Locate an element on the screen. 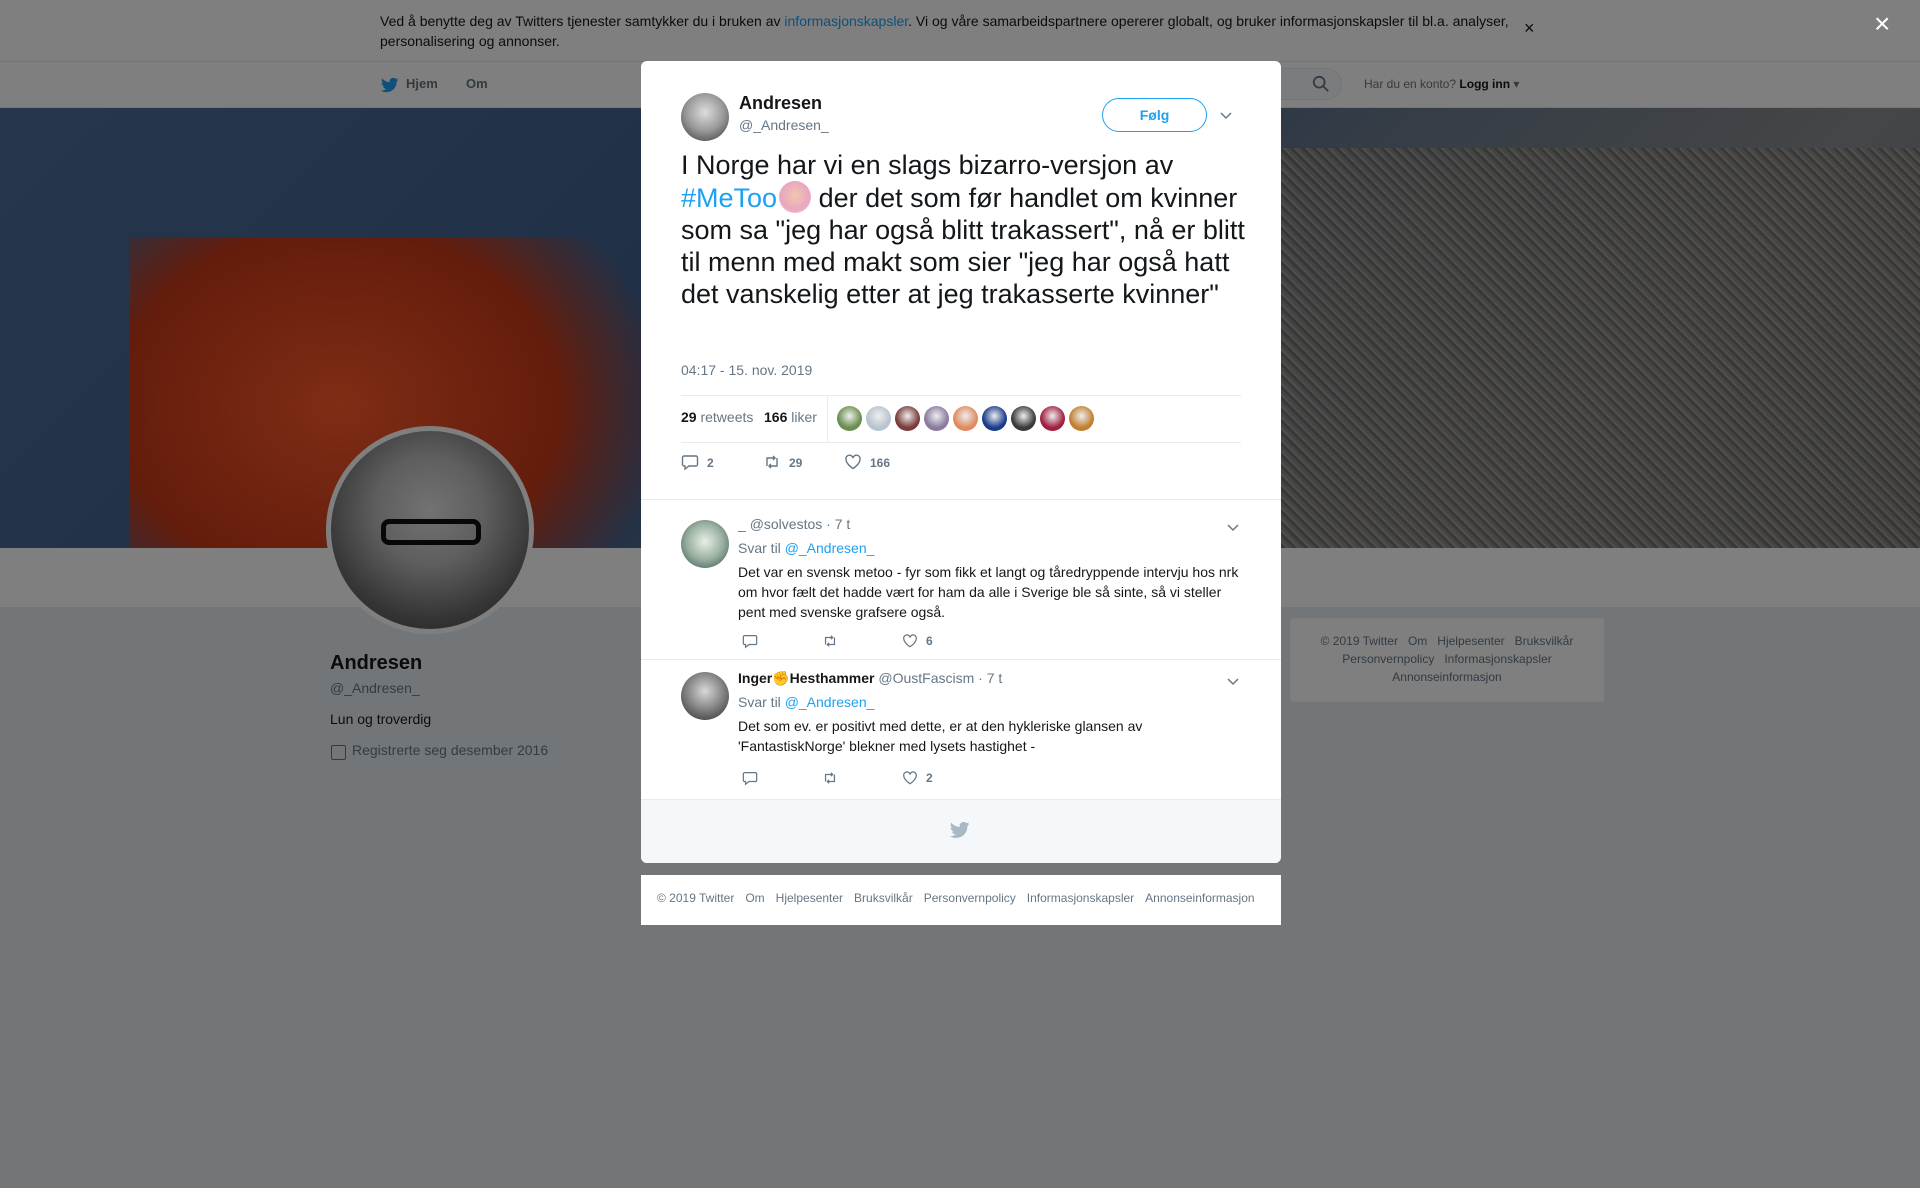  footer-terms: Bruksvilkår is located at coordinates (883, 898).